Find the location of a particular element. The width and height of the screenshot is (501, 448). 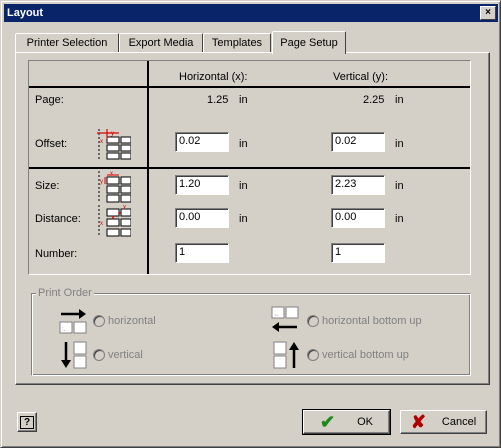

distance-diagram-icon: y x is located at coordinates (114, 221).